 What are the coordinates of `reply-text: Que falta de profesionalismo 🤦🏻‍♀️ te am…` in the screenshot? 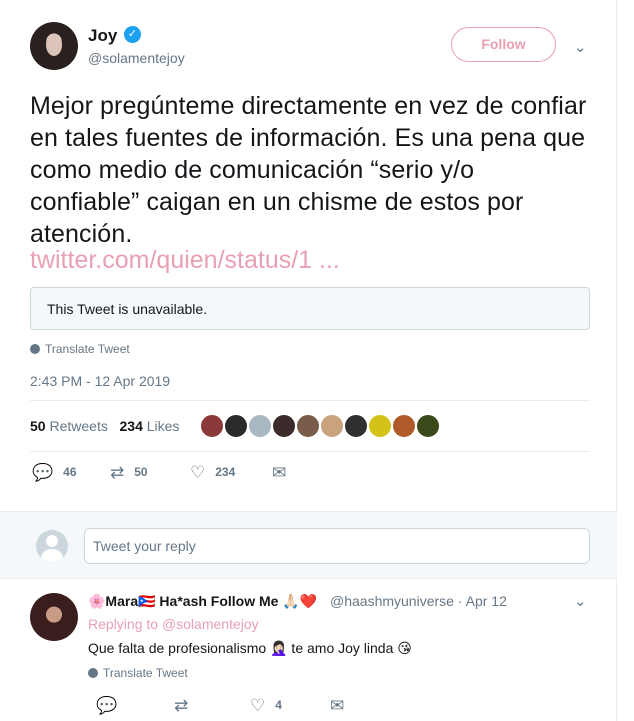 It's located at (250, 648).